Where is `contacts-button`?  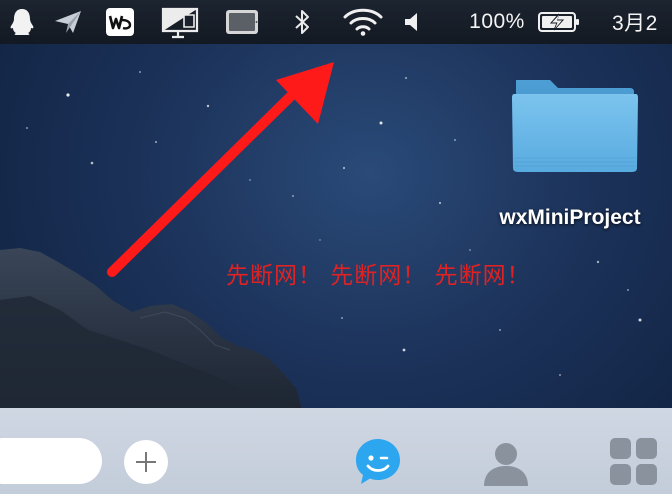 contacts-button is located at coordinates (506, 462).